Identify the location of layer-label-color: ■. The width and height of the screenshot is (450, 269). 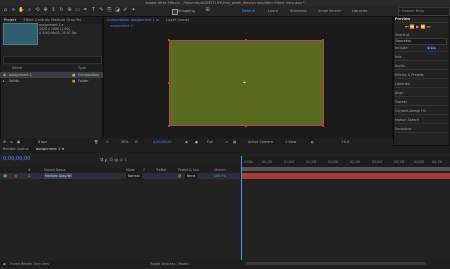
(15, 176).